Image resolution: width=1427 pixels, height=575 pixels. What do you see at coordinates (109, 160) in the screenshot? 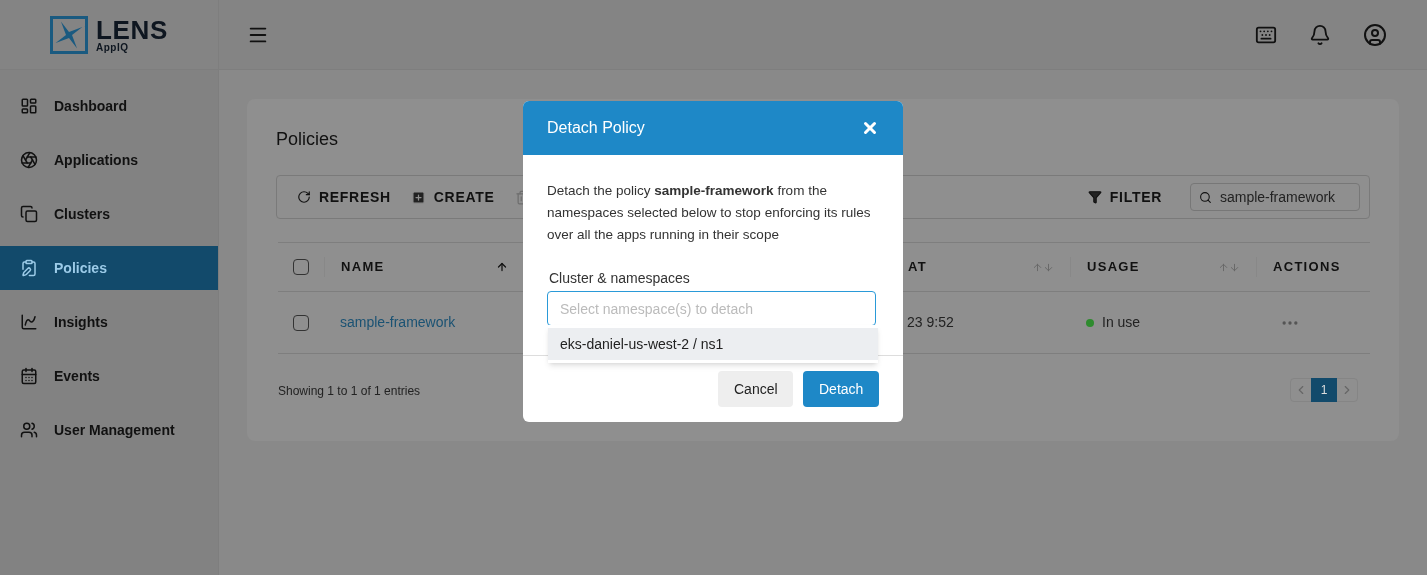
I see `sidebar-item: Applications` at bounding box center [109, 160].